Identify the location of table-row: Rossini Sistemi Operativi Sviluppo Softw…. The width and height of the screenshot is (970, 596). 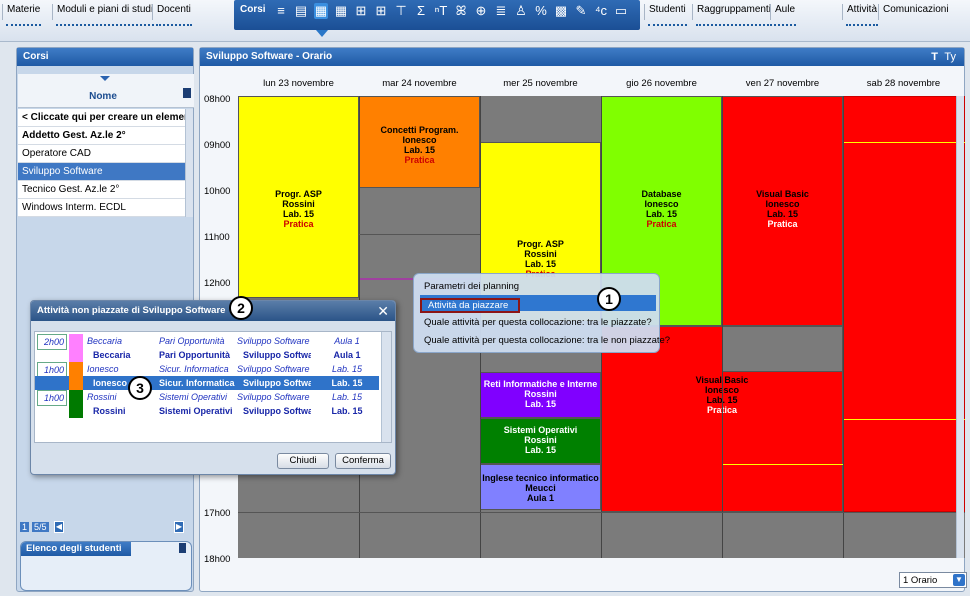
(207, 411).